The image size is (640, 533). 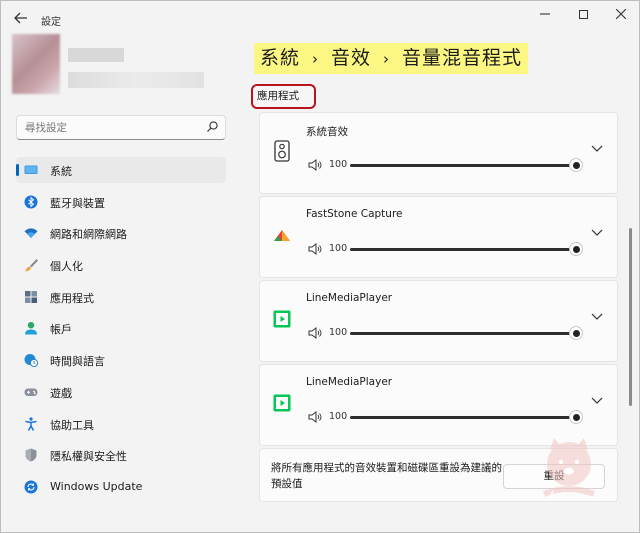 I want to click on brush-icon, so click(x=31, y=265).